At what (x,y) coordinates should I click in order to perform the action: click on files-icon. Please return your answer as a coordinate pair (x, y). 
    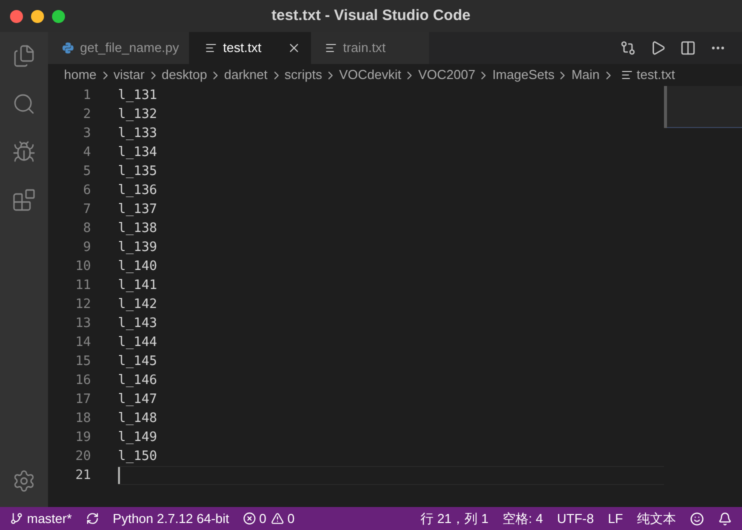
    Looking at the image, I should click on (24, 56).